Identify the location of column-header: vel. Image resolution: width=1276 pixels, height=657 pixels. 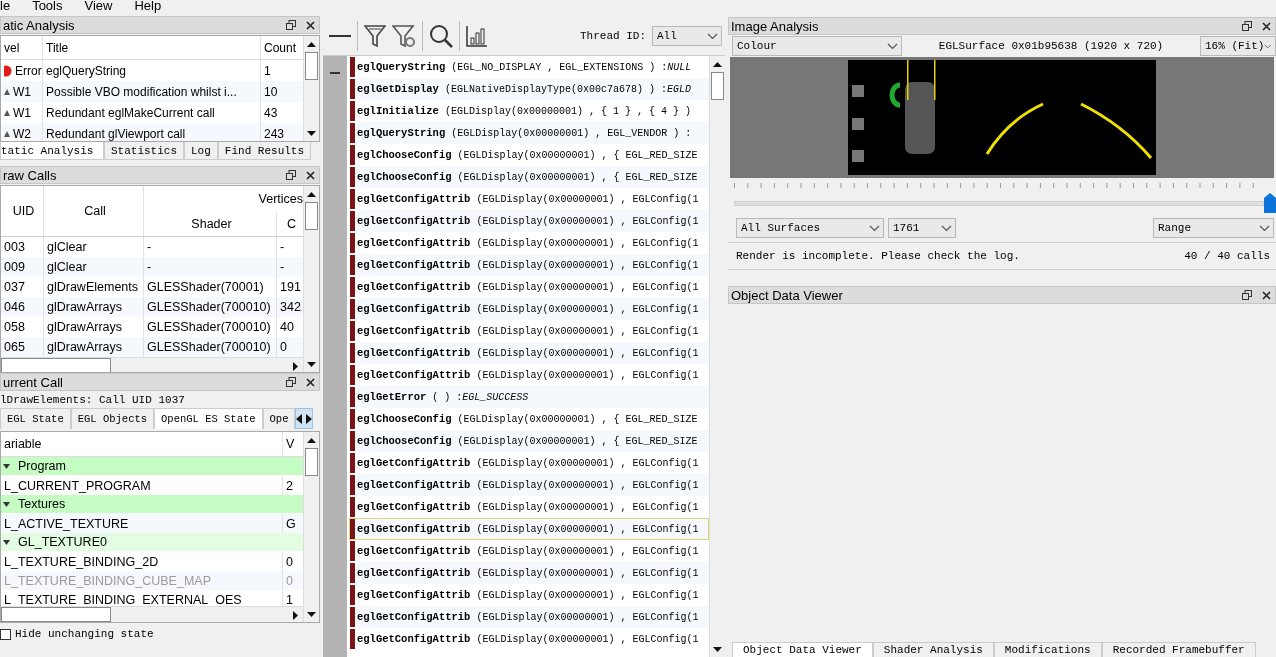
(22, 47).